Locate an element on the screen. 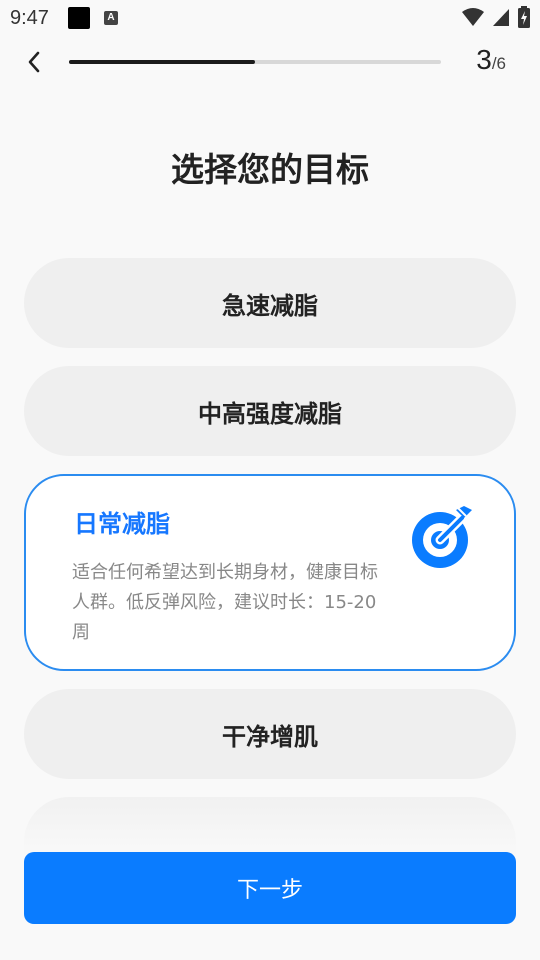 The height and width of the screenshot is (960, 540). target-icon is located at coordinates (442, 537).